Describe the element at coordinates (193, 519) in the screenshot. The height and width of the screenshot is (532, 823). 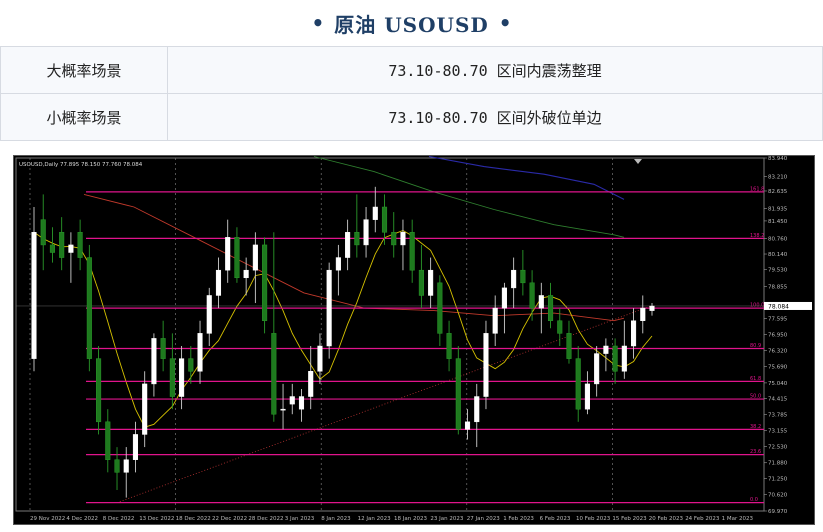
I see `date-tick-label: 18 Dec 2022` at that location.